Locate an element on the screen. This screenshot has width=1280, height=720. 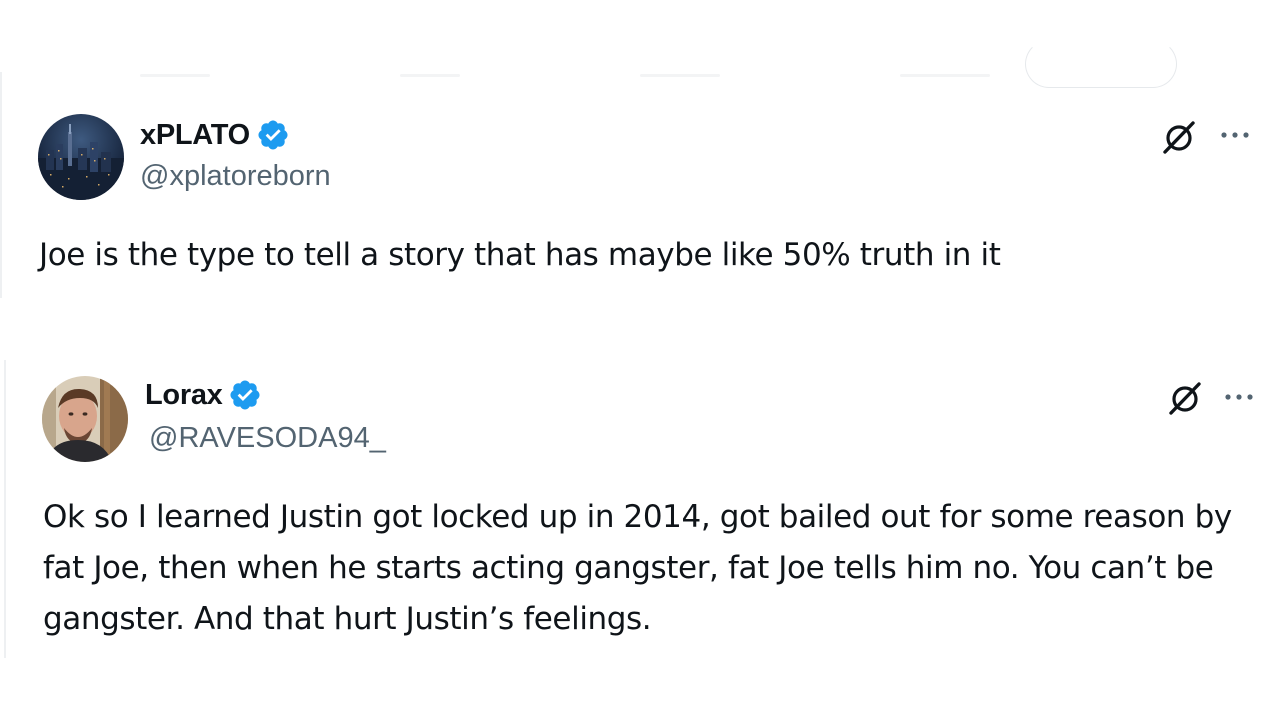
author-name-row: Lorax is located at coordinates (203, 395).